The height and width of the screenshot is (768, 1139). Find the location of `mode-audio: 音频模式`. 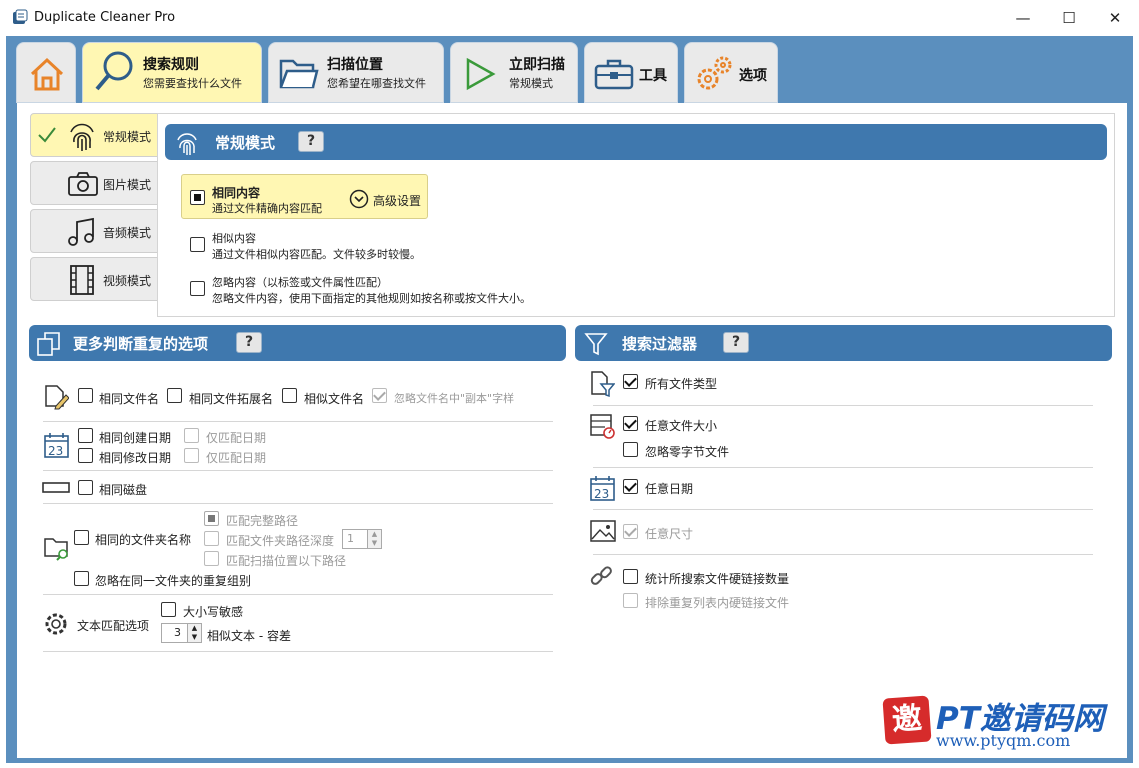

mode-audio: 音频模式 is located at coordinates (94, 231).